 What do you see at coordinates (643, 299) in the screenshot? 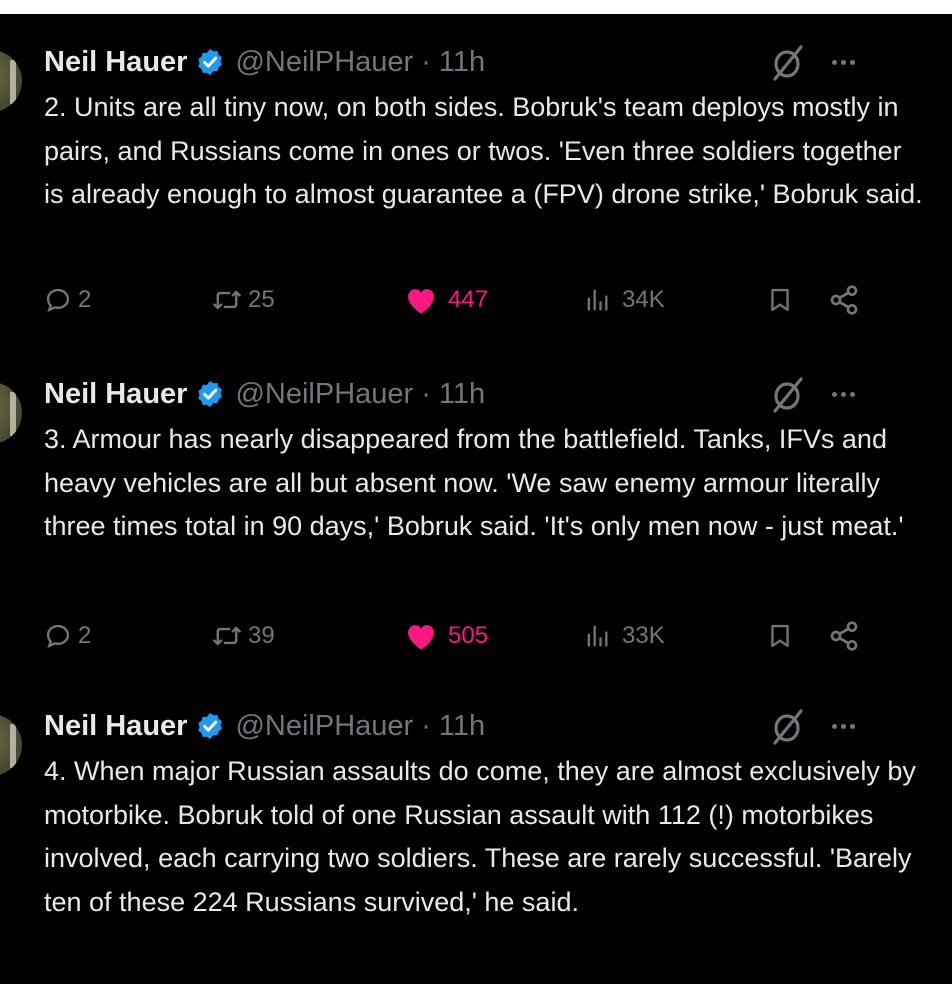
I see `views-count: 34K` at bounding box center [643, 299].